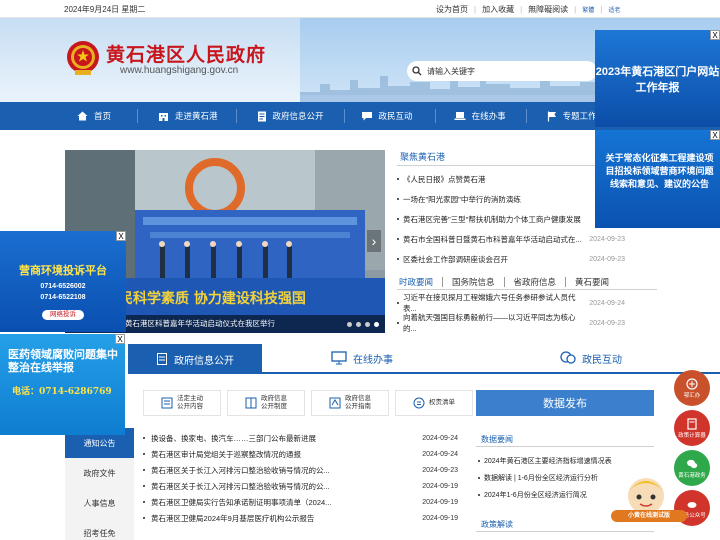 The height and width of the screenshot is (540, 720). I want to click on tab-current-affairs: 时政要闻, so click(419, 282).